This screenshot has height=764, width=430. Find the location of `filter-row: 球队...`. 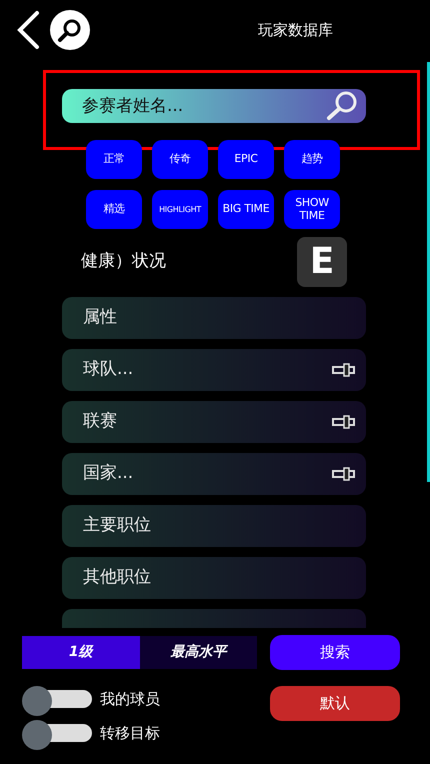

filter-row: 球队... is located at coordinates (214, 370).